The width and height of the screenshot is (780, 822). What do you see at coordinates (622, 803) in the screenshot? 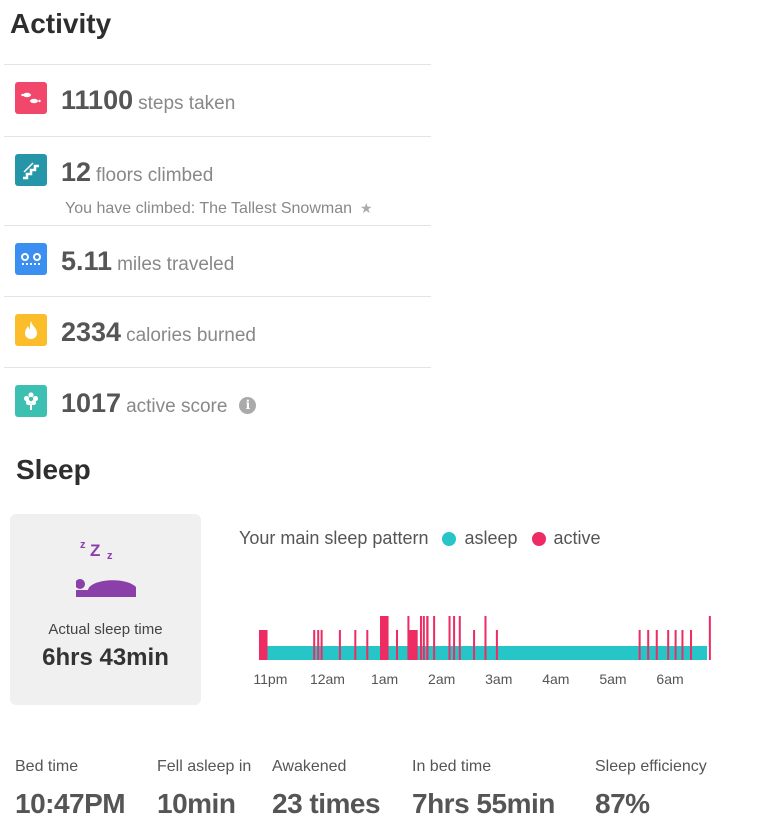
I see `stat-value: 87%` at bounding box center [622, 803].